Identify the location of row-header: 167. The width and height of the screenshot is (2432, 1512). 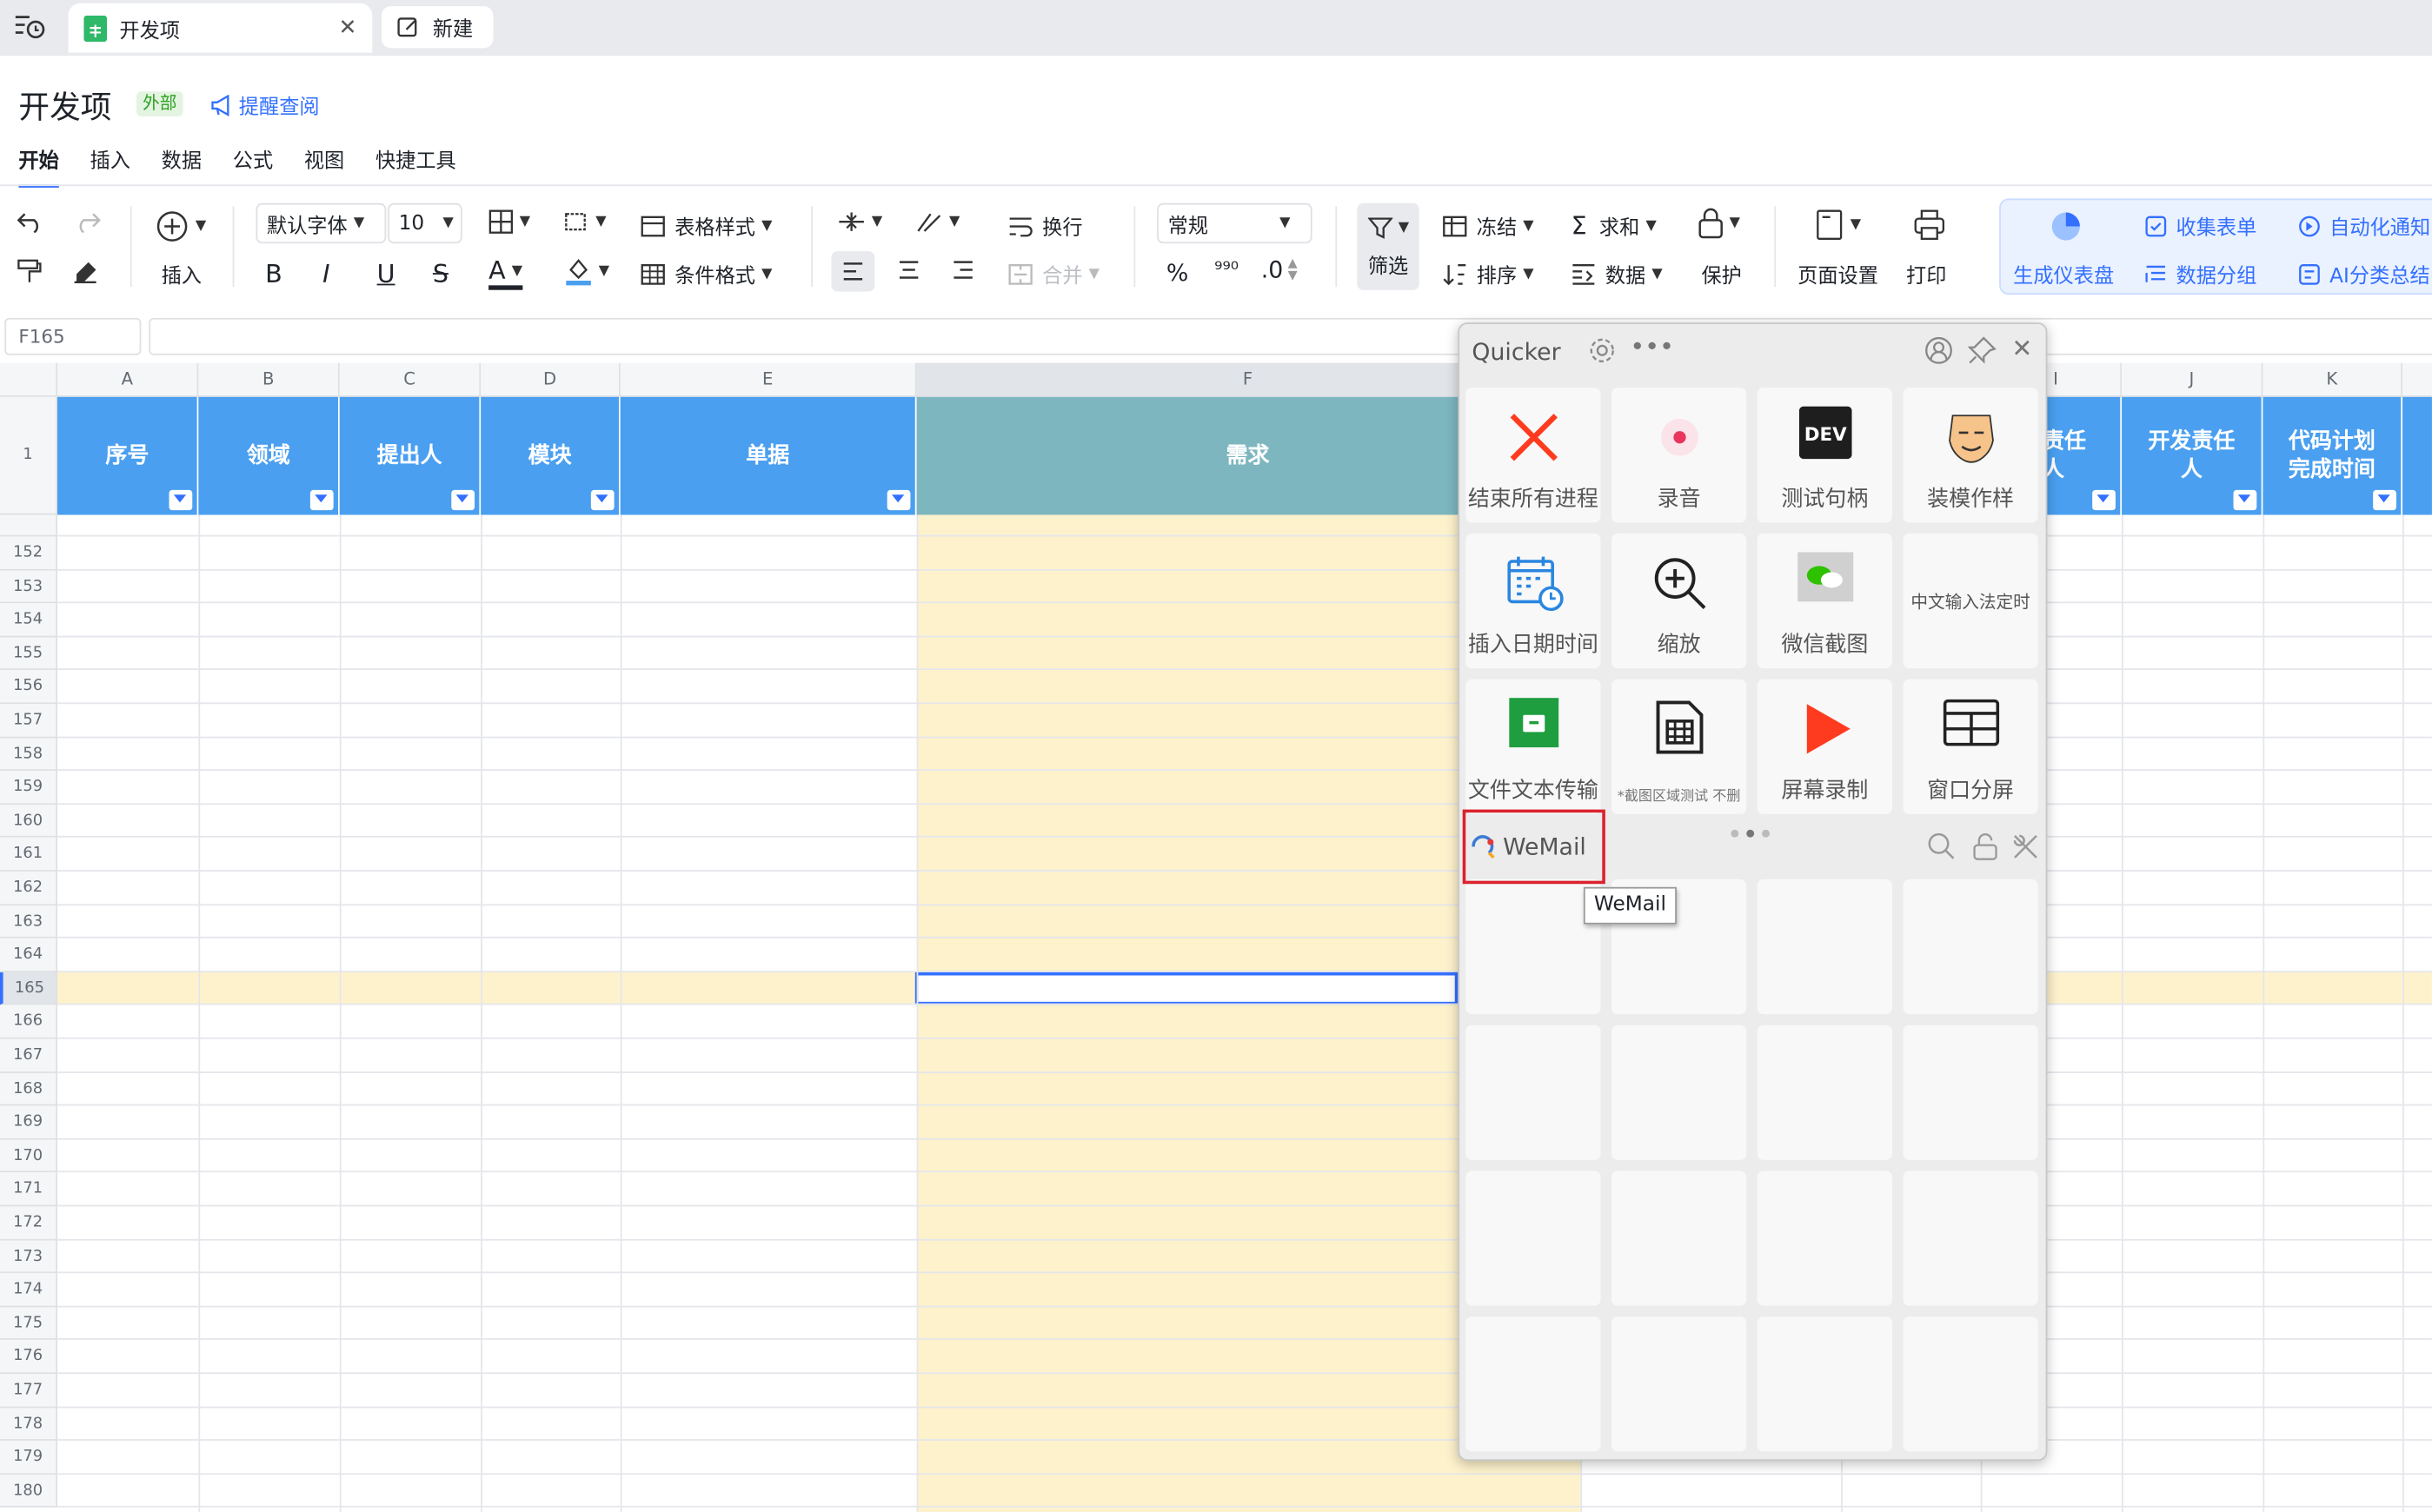
(29, 1055).